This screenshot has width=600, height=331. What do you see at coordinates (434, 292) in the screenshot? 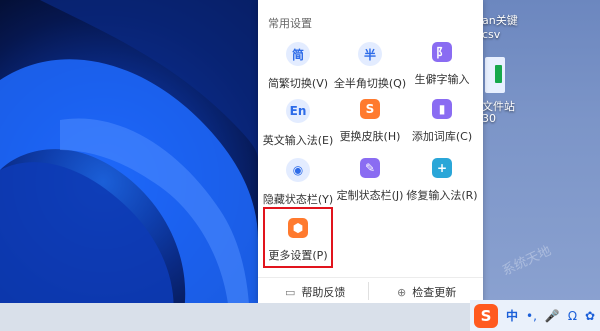
I see `check-update-label: 检查更新` at bounding box center [434, 292].